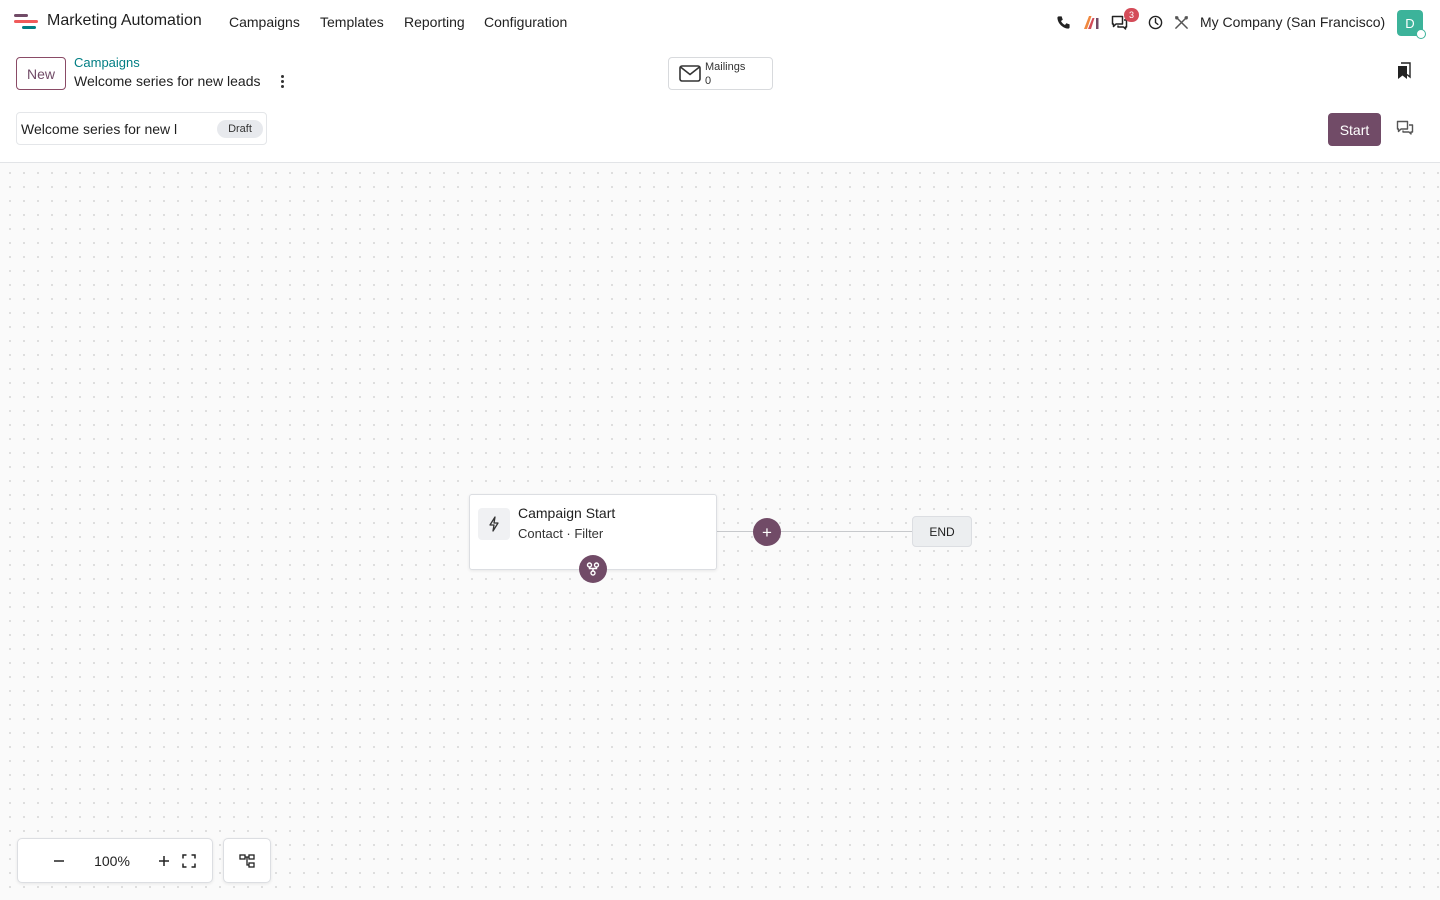 The width and height of the screenshot is (1440, 900). I want to click on node-title: Campaign Start, so click(567, 513).